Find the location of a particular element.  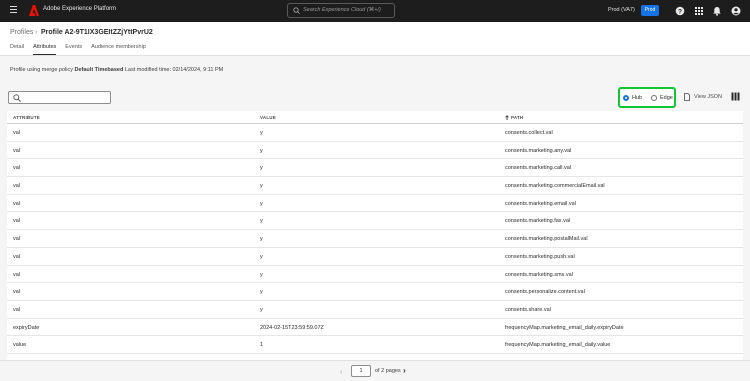

table-row: val y consents.marketing.sms.val is located at coordinates (375, 275).